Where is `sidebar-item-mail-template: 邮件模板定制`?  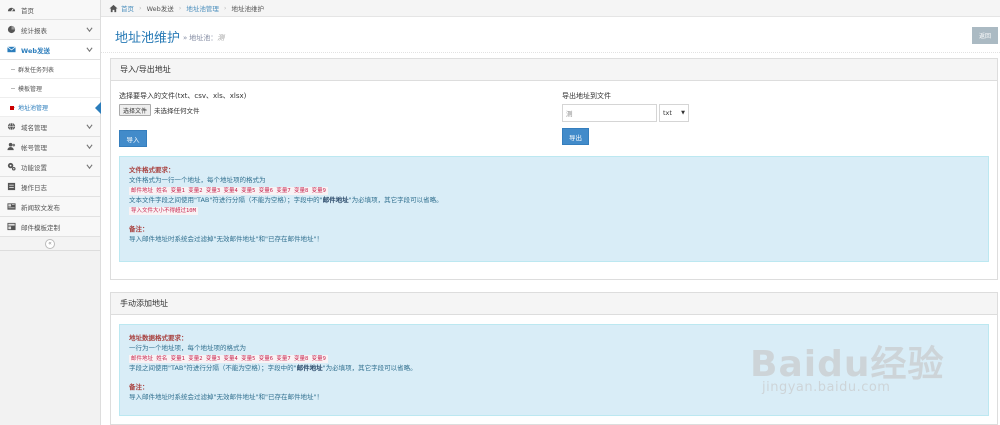
sidebar-item-mail-template: 邮件模板定制 is located at coordinates (50, 227).